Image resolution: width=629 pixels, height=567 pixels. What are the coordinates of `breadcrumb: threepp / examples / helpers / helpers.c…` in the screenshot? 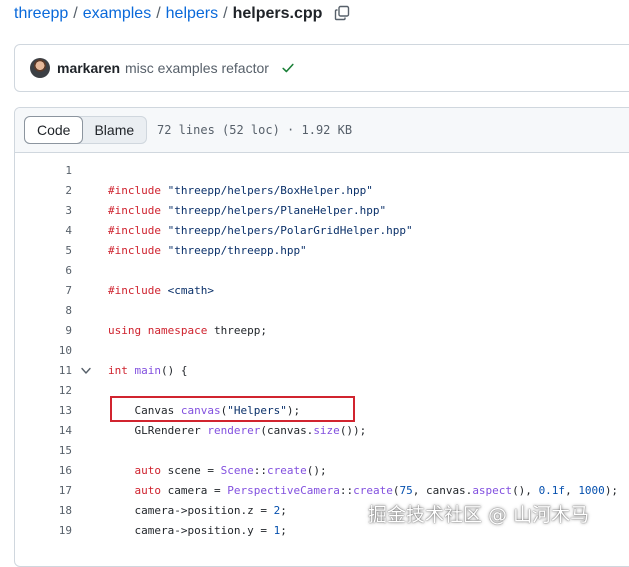 It's located at (182, 14).